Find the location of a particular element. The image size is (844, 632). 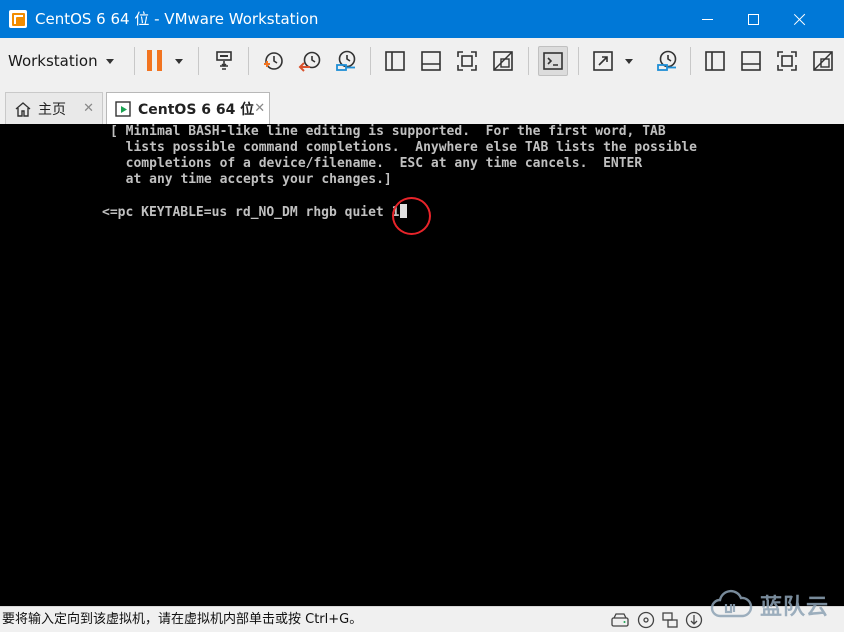

snapshot-manager-icon is located at coordinates (346, 60).